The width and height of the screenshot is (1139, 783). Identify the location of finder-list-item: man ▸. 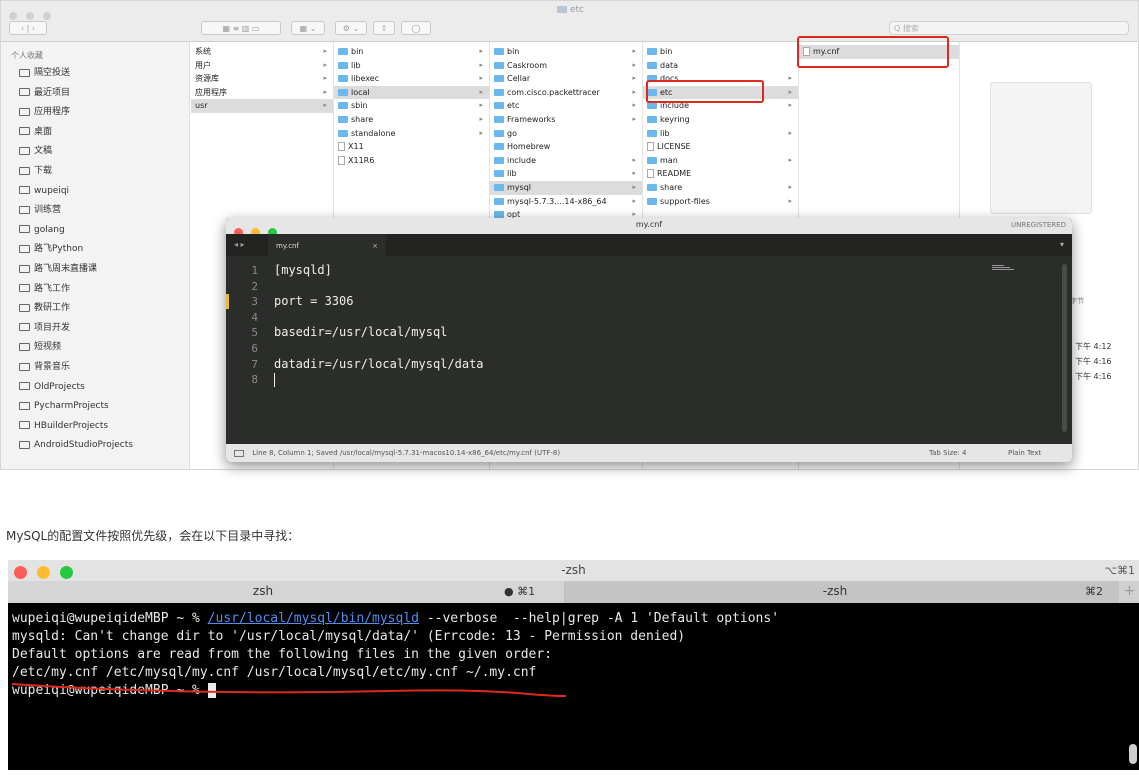
(720, 161).